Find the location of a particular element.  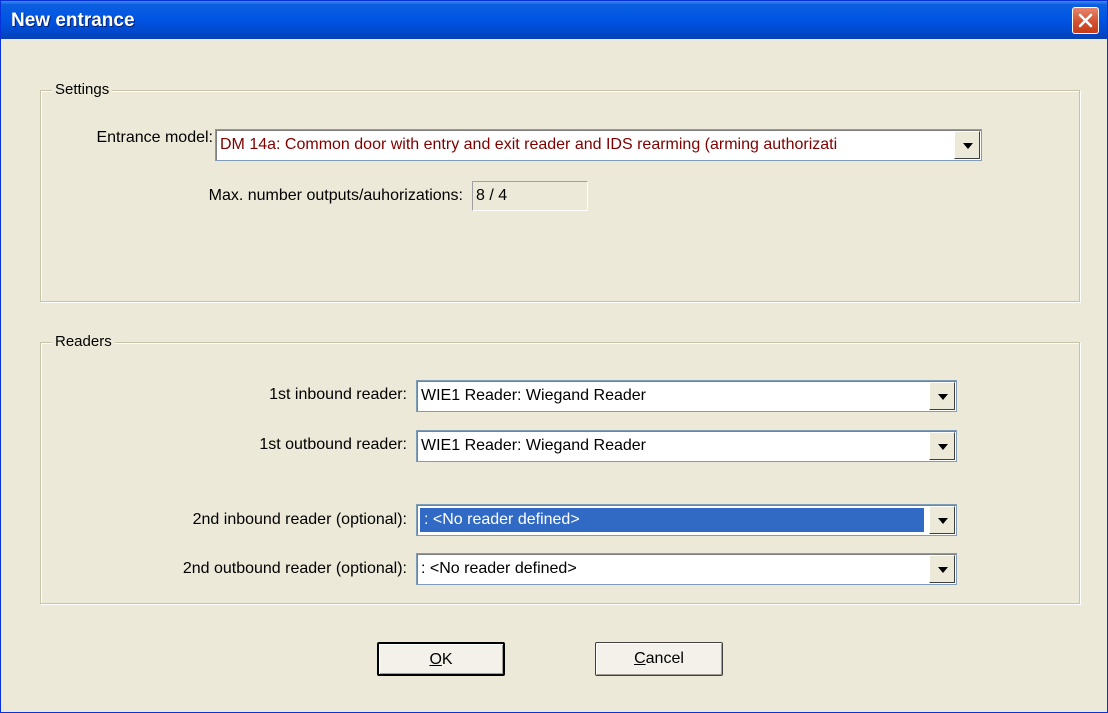

outbound-reader-1-label: 1st outbound reader: is located at coordinates (333, 444).